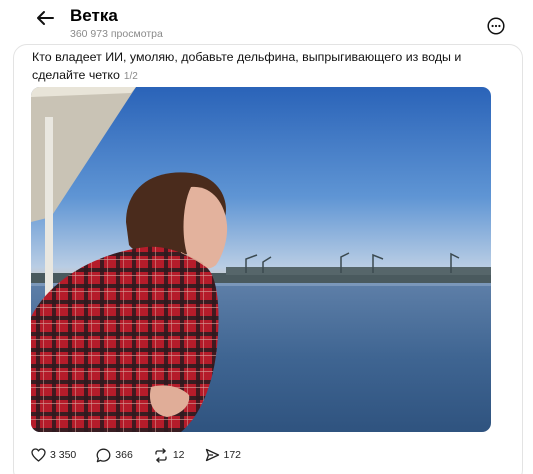 The height and width of the screenshot is (474, 533). Describe the element at coordinates (178, 455) in the screenshot. I see `repost-count: 12` at that location.